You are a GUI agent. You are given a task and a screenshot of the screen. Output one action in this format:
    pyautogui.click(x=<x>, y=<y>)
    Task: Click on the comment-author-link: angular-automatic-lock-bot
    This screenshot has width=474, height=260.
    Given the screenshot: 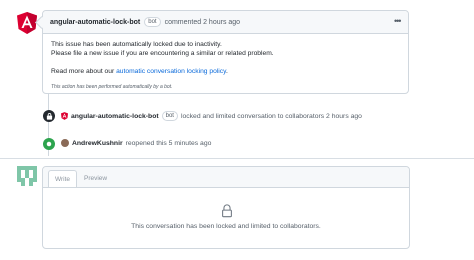 What is the action you would take?
    pyautogui.click(x=95, y=22)
    